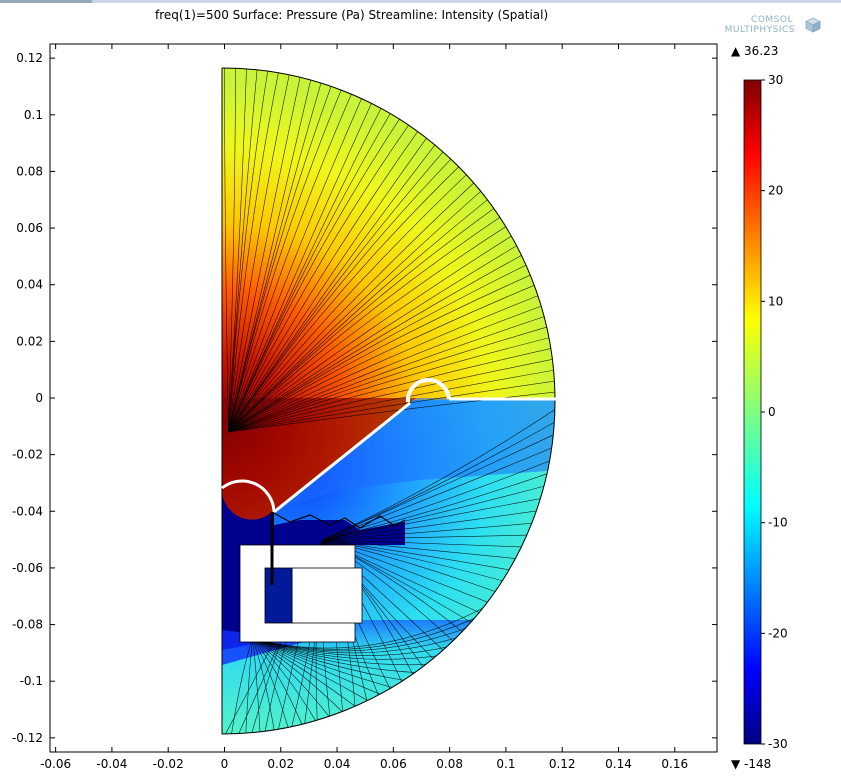 The height and width of the screenshot is (779, 841). What do you see at coordinates (393, 764) in the screenshot?
I see `x-tick-label: 0.06` at bounding box center [393, 764].